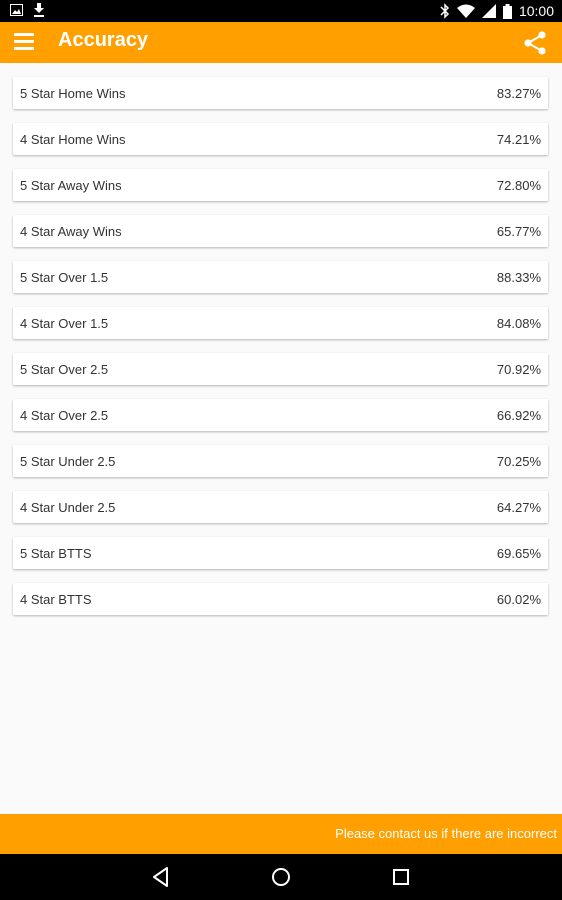 This screenshot has width=562, height=900. What do you see at coordinates (280, 93) in the screenshot?
I see `list-item: 5 Star Home Wins 83.27%` at bounding box center [280, 93].